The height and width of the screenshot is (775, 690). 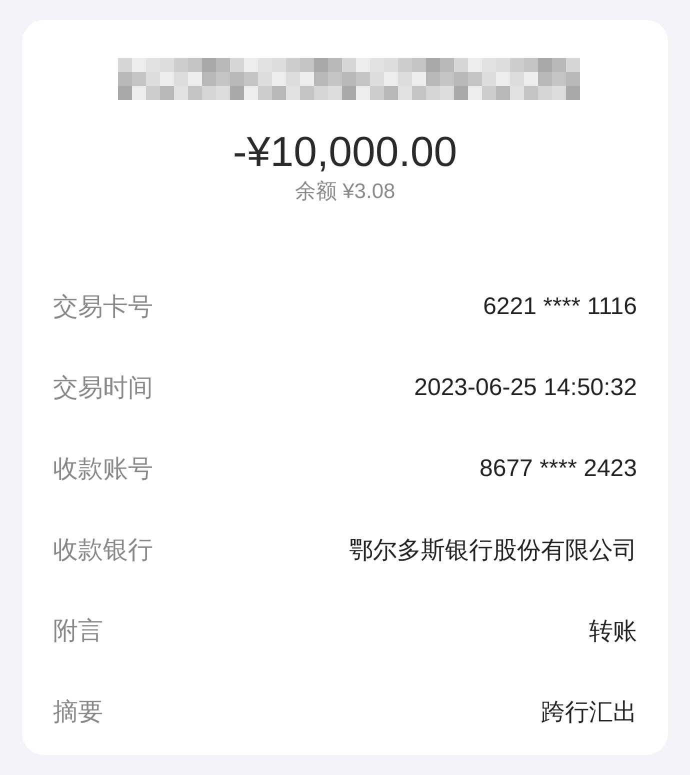 What do you see at coordinates (78, 712) in the screenshot?
I see `detail-label: 摘要` at bounding box center [78, 712].